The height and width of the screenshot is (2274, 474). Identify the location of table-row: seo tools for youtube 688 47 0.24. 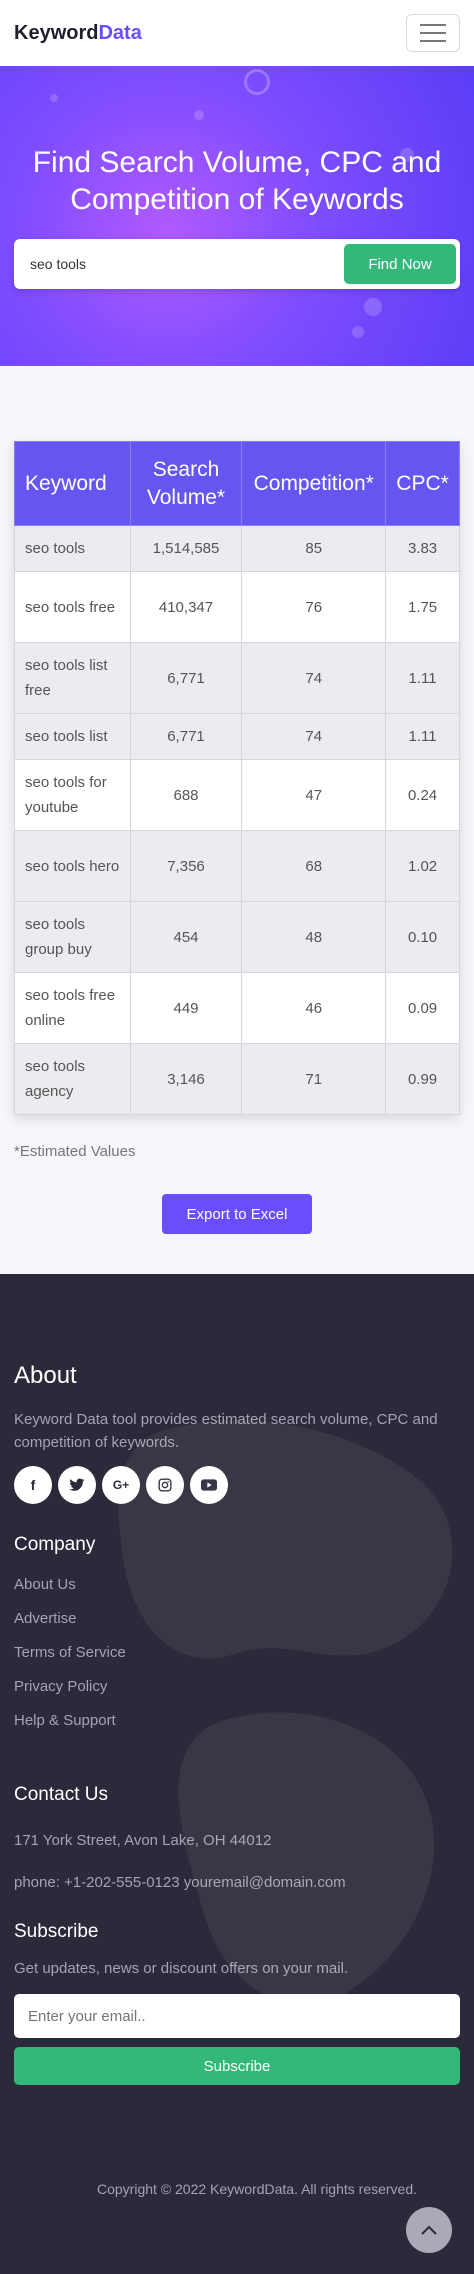
(237, 795).